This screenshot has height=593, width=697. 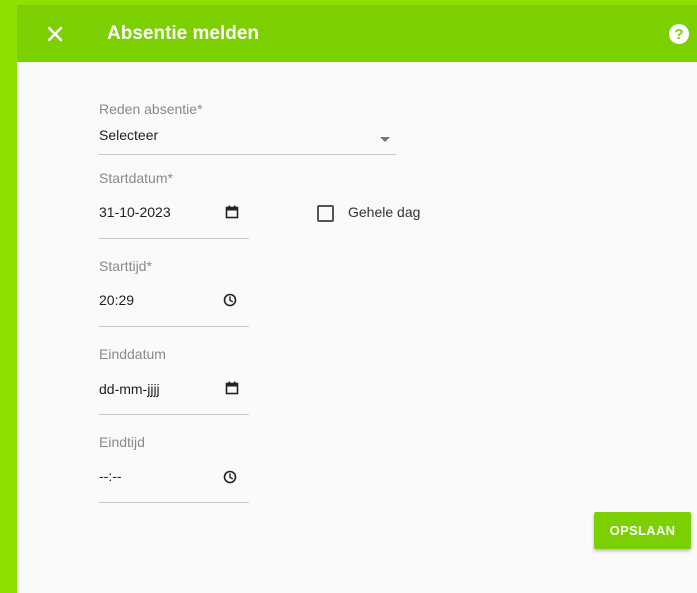 What do you see at coordinates (174, 326) in the screenshot?
I see `start-time-underline` at bounding box center [174, 326].